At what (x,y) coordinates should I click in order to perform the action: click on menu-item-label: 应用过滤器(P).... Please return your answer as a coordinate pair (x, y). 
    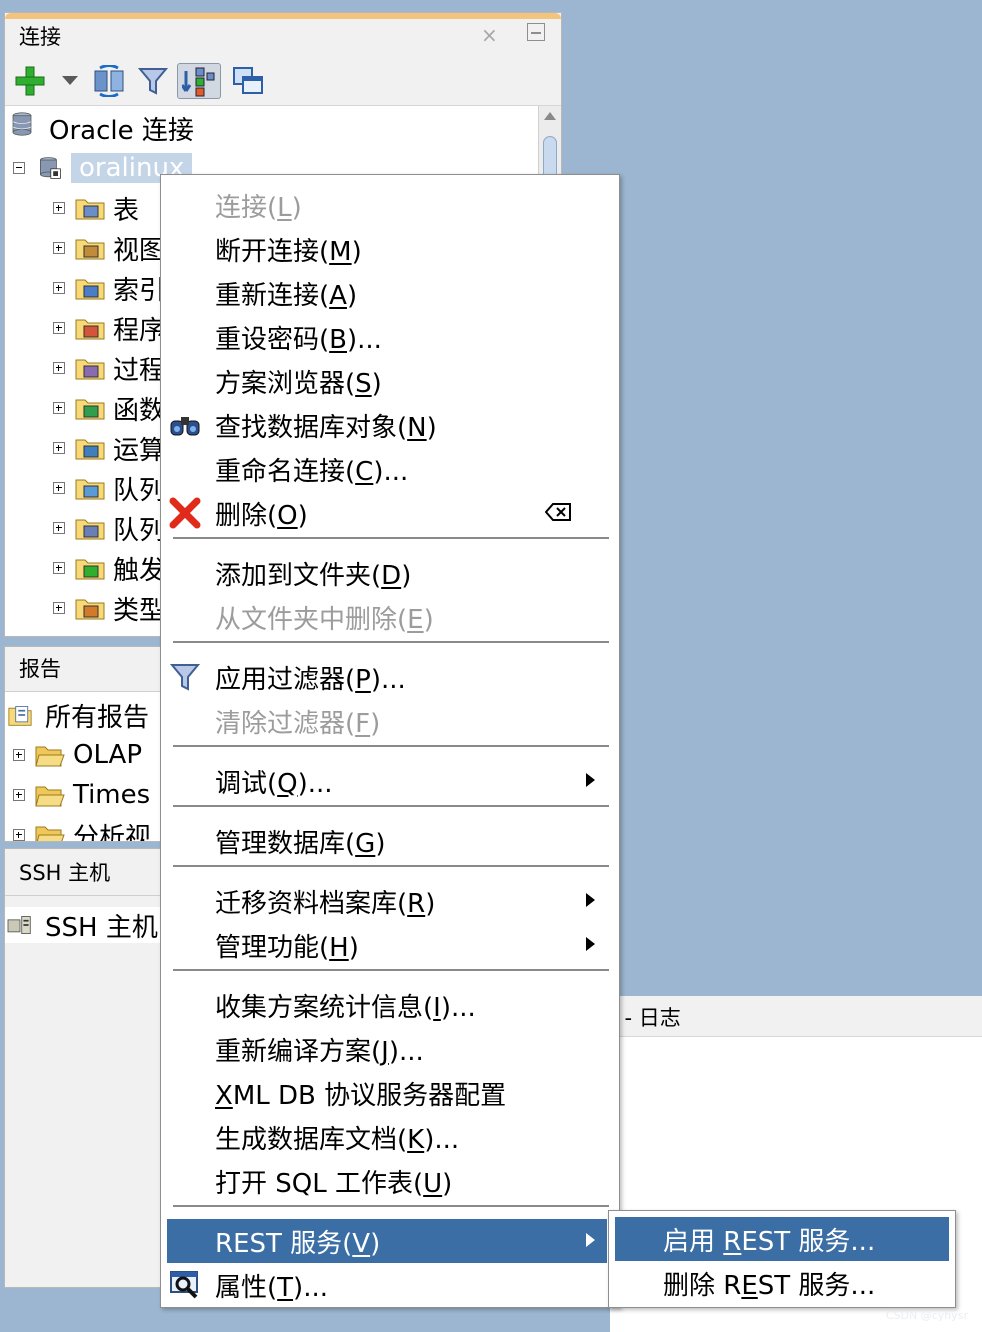
    Looking at the image, I should click on (310, 679).